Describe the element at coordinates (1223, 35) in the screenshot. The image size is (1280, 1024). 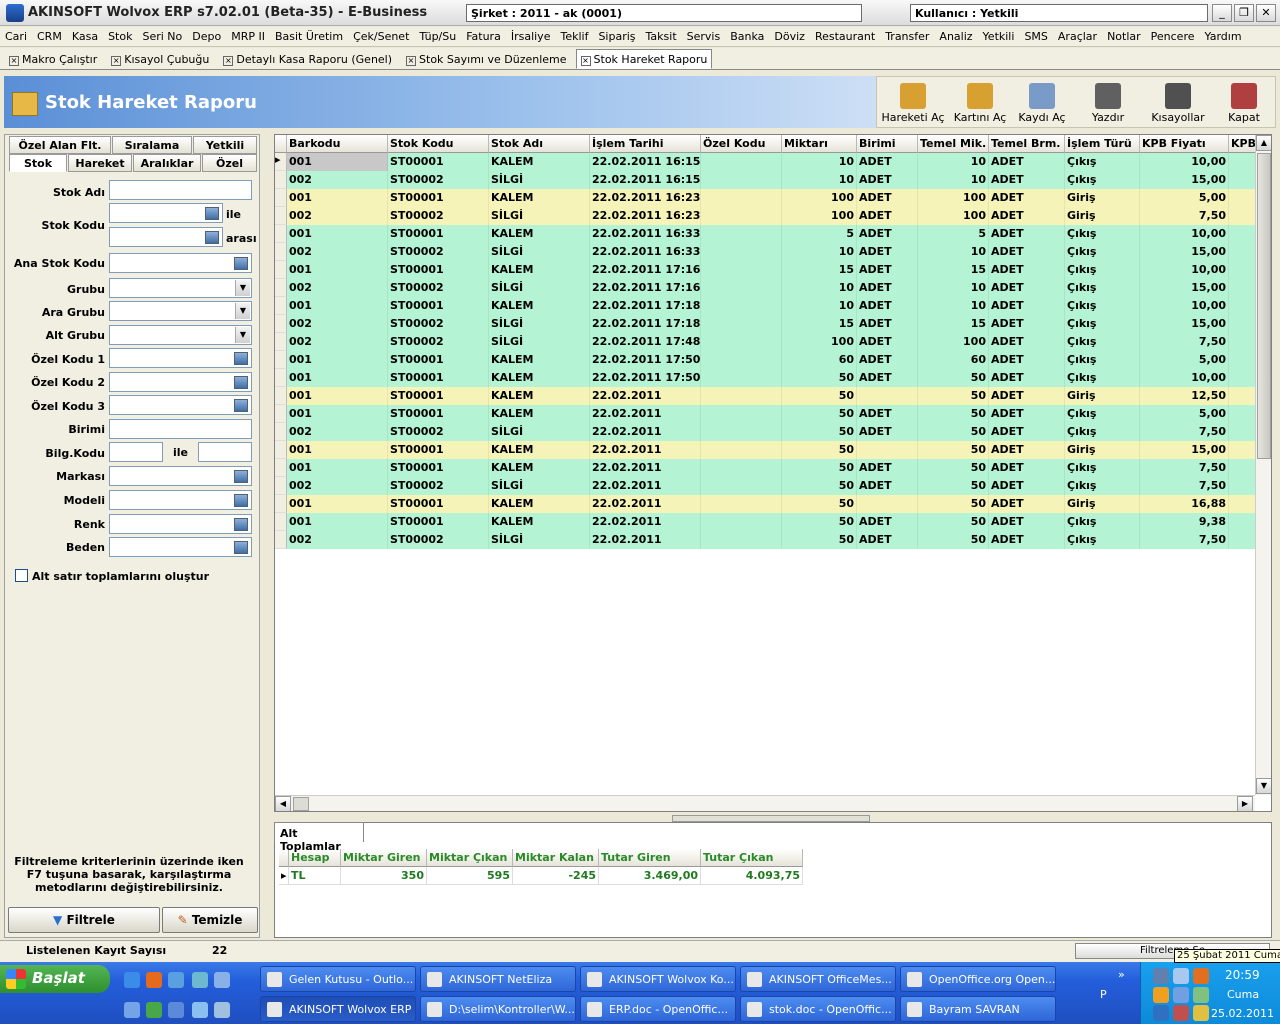
I see `menu-item: Yardım` at that location.